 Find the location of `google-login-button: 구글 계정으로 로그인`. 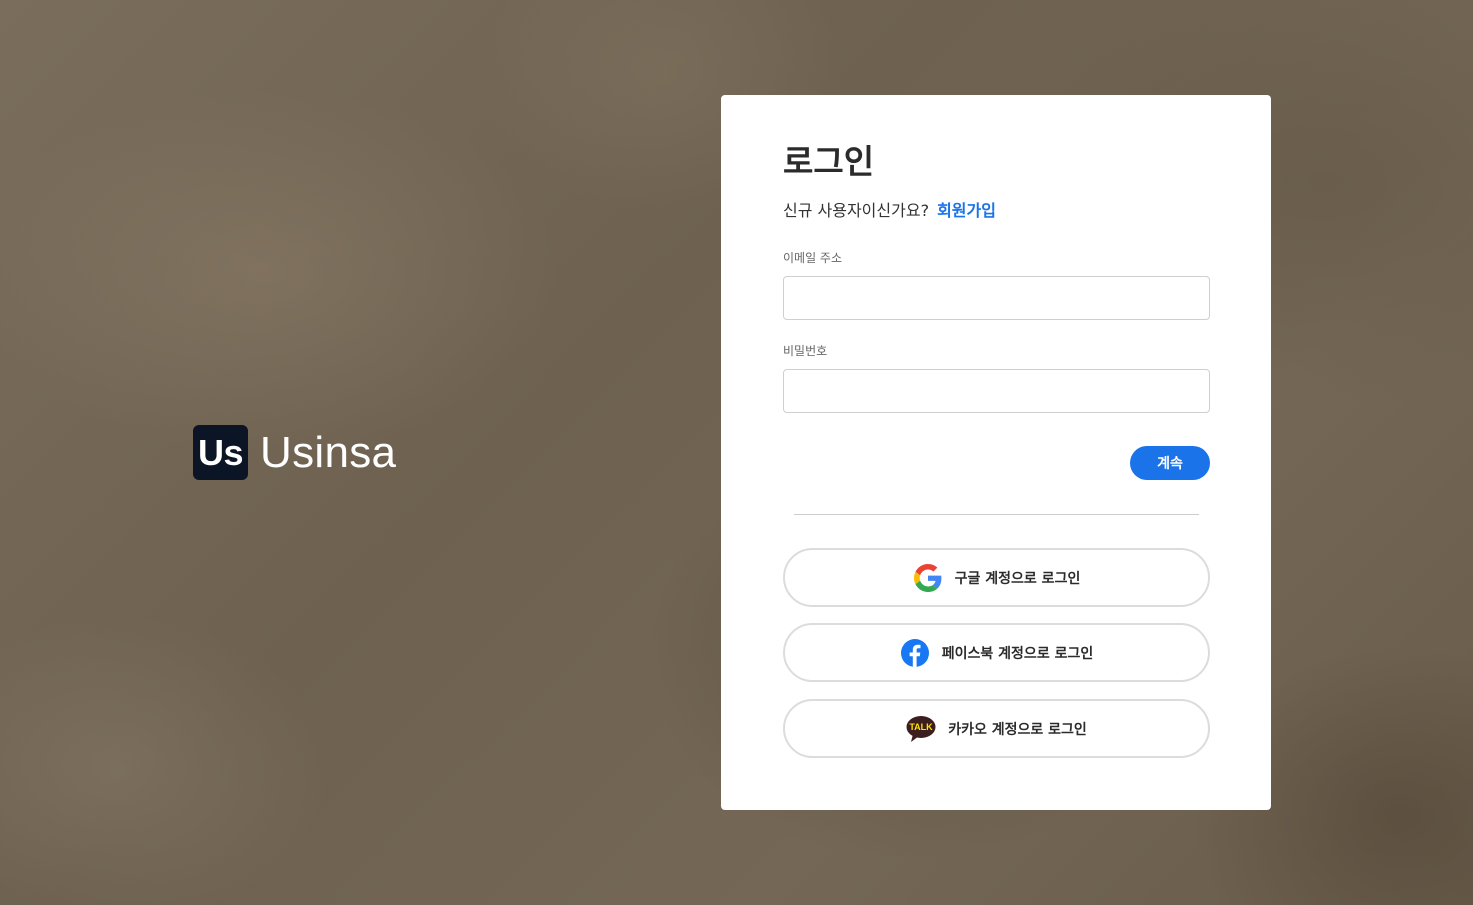

google-login-button: 구글 계정으로 로그인 is located at coordinates (996, 577).